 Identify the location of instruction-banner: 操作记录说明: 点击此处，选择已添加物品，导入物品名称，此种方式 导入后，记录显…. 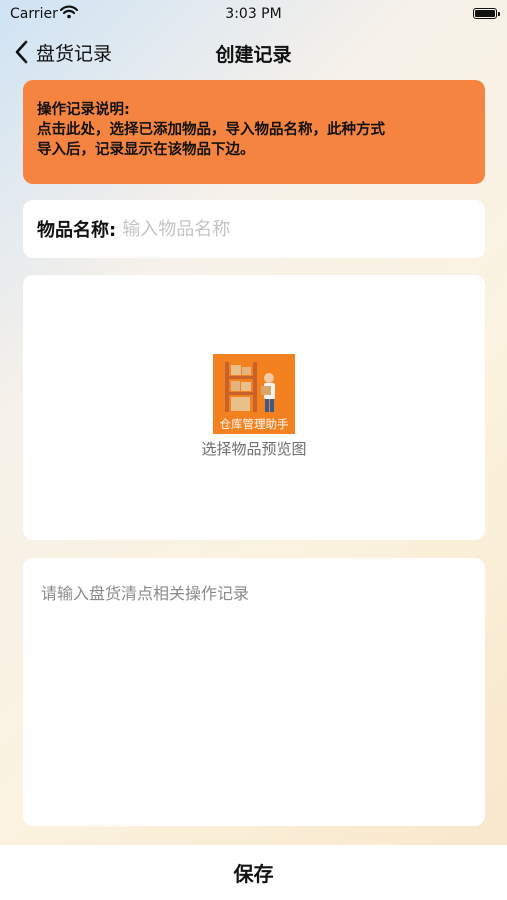
(254, 132).